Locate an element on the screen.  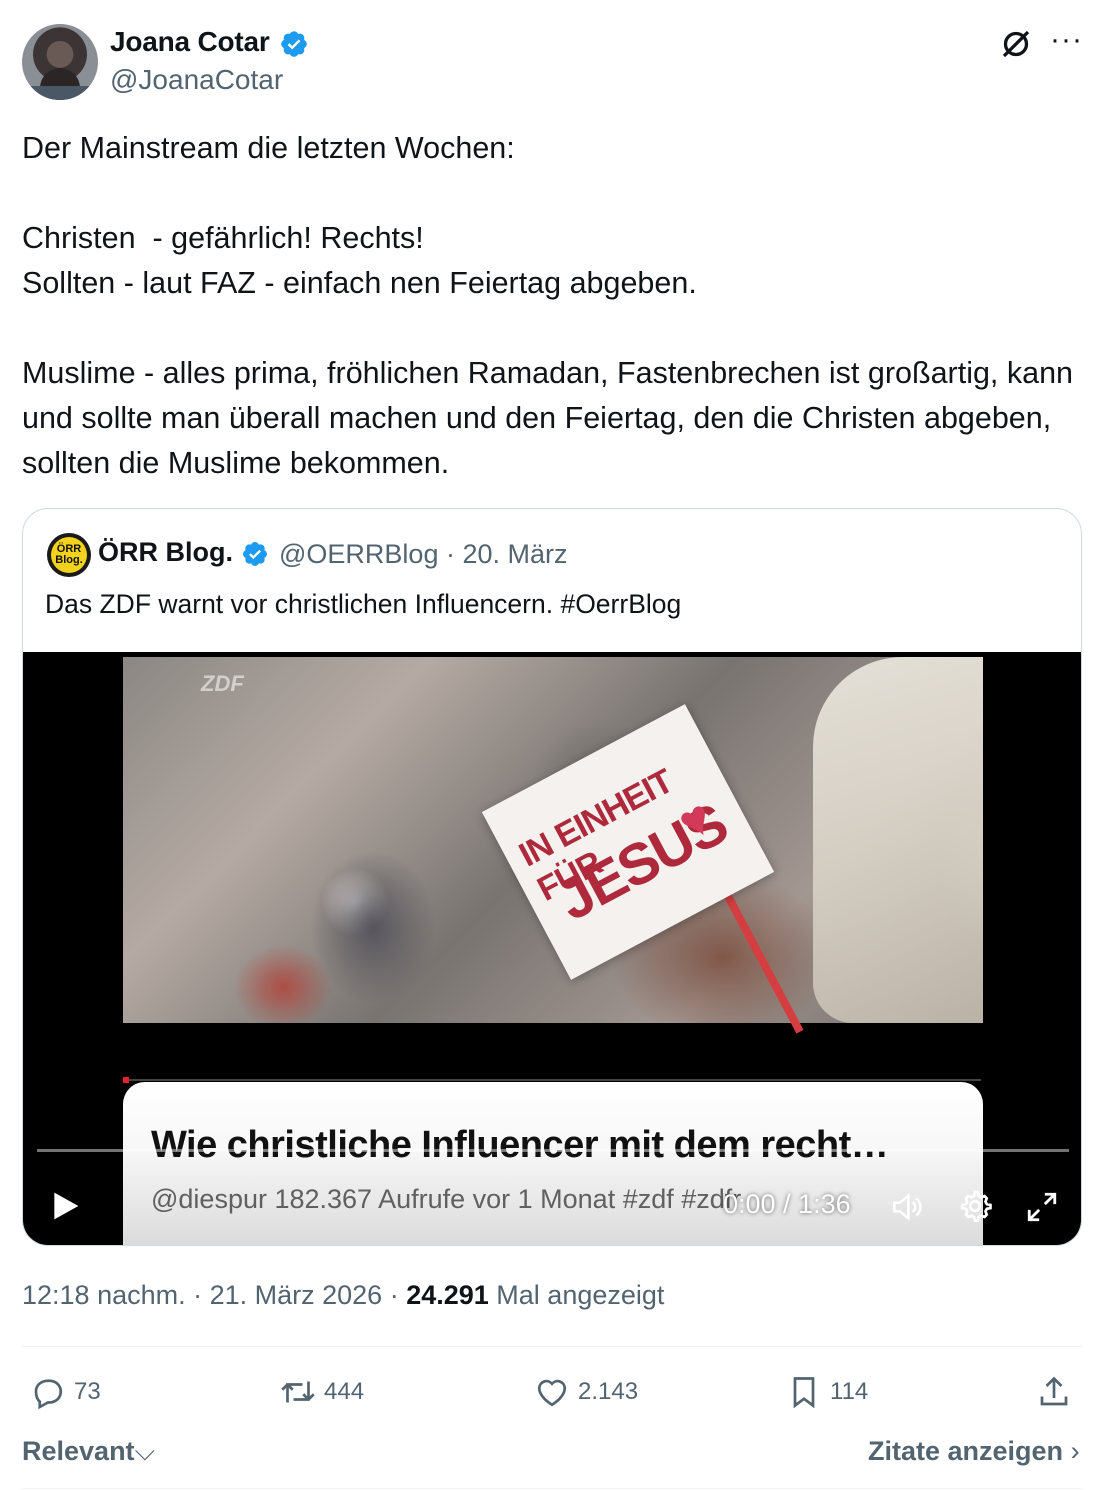
view-quotes-link: Zitate anzeigen › is located at coordinates (974, 1451).